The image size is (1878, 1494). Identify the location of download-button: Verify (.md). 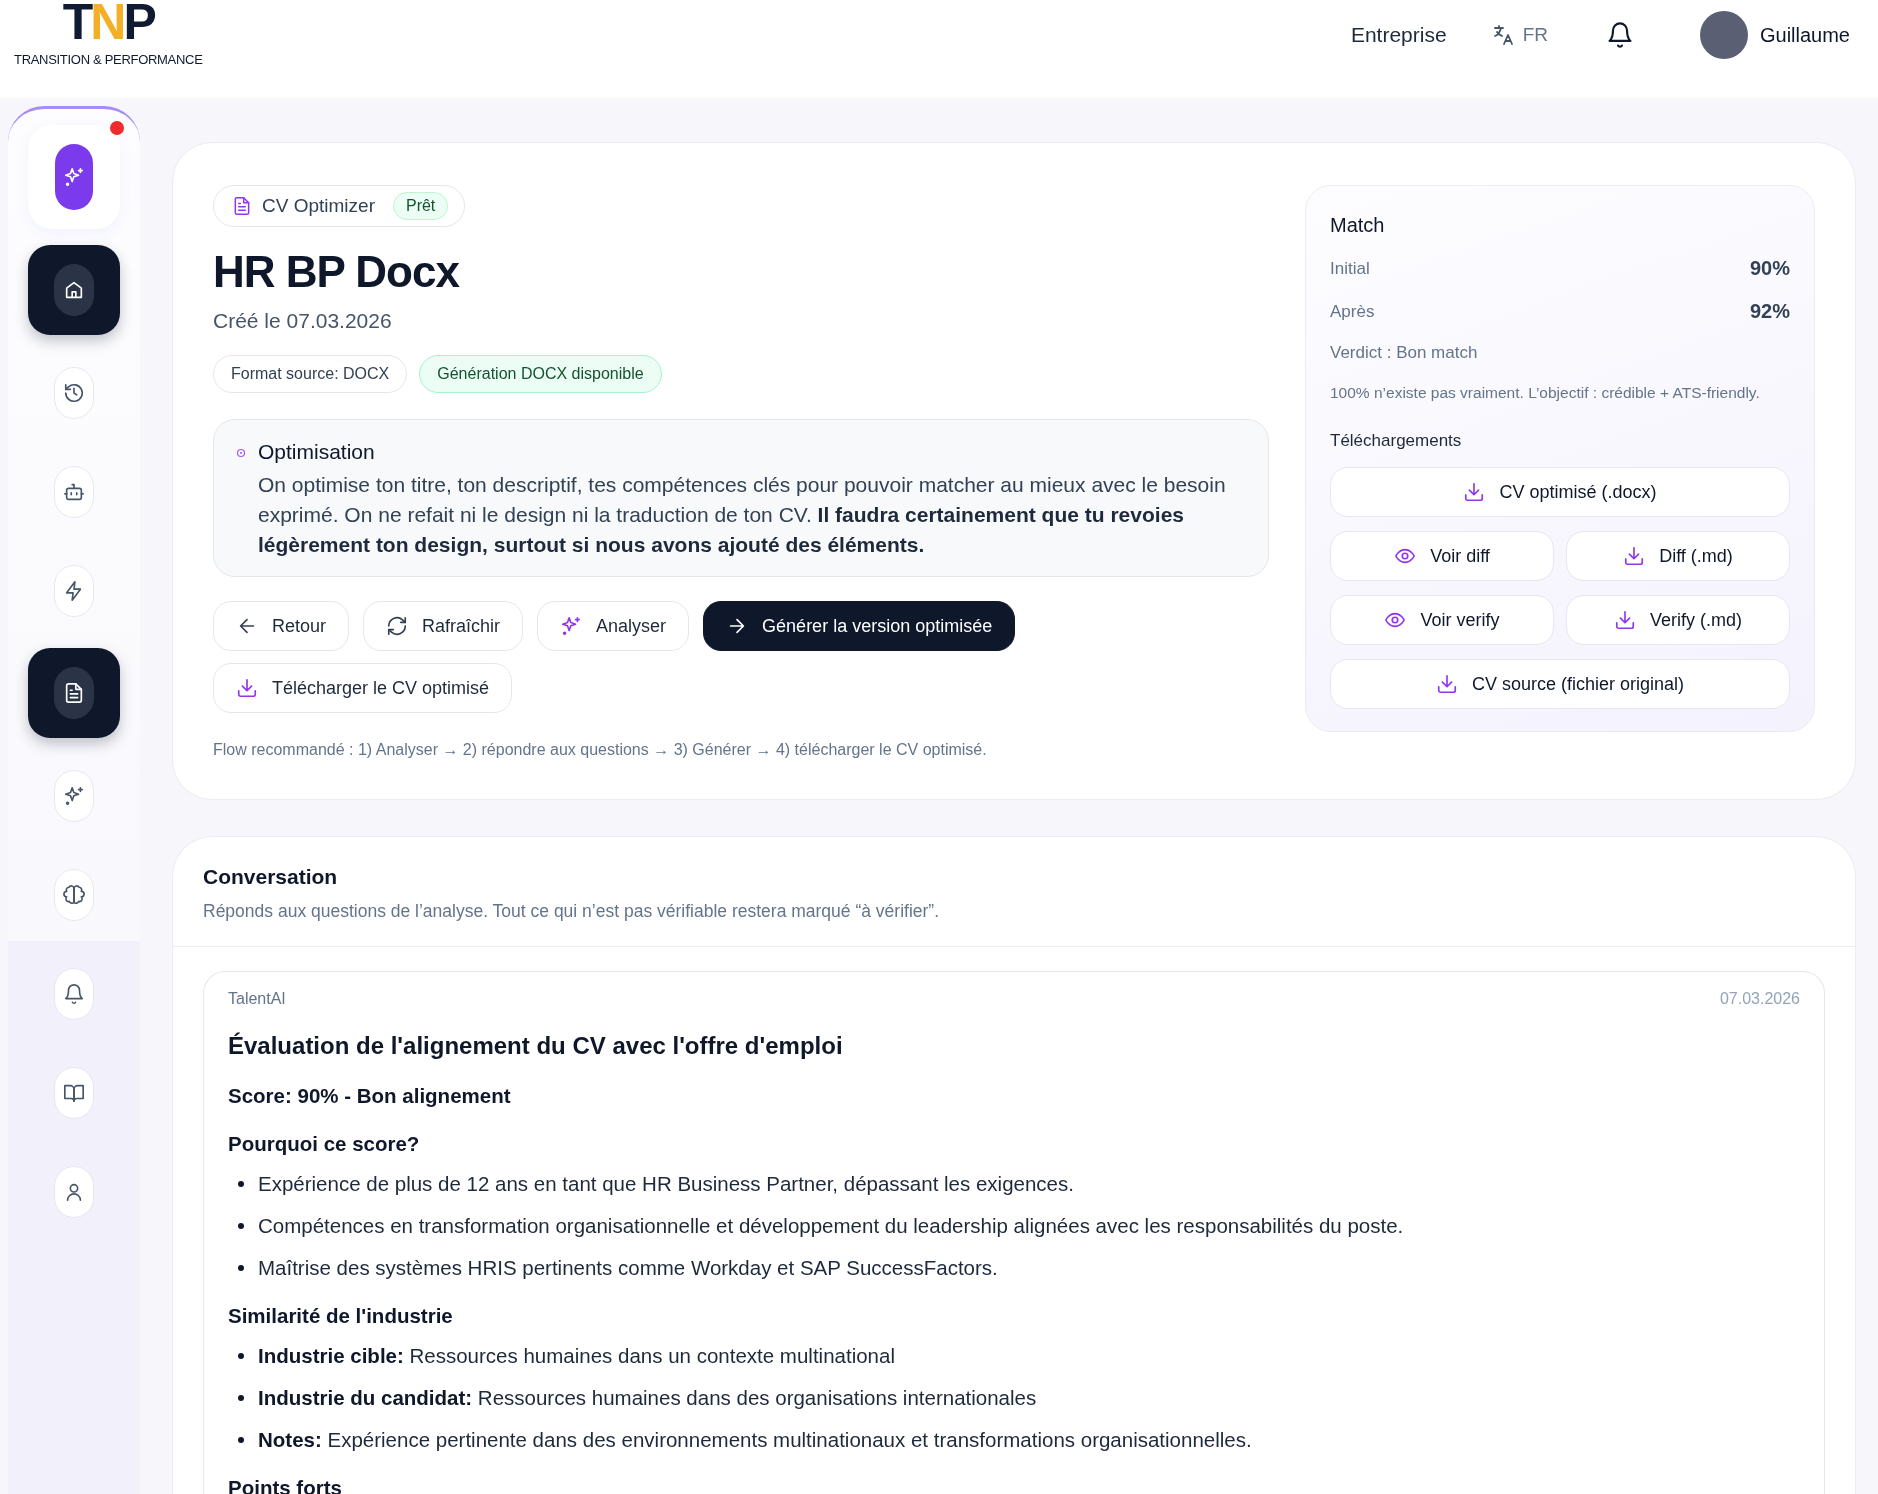
(1678, 620).